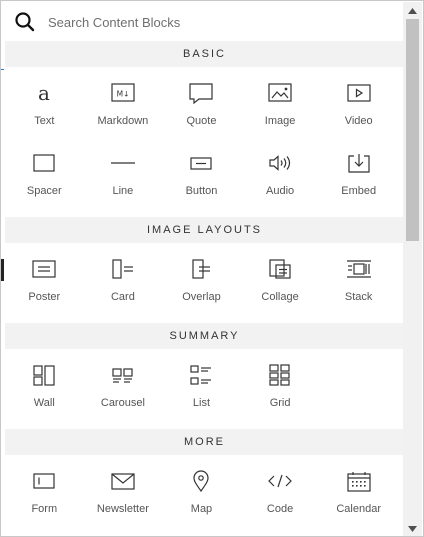 The width and height of the screenshot is (424, 537). Describe the element at coordinates (412, 528) in the screenshot. I see `scroll-down-arrow-icon` at that location.